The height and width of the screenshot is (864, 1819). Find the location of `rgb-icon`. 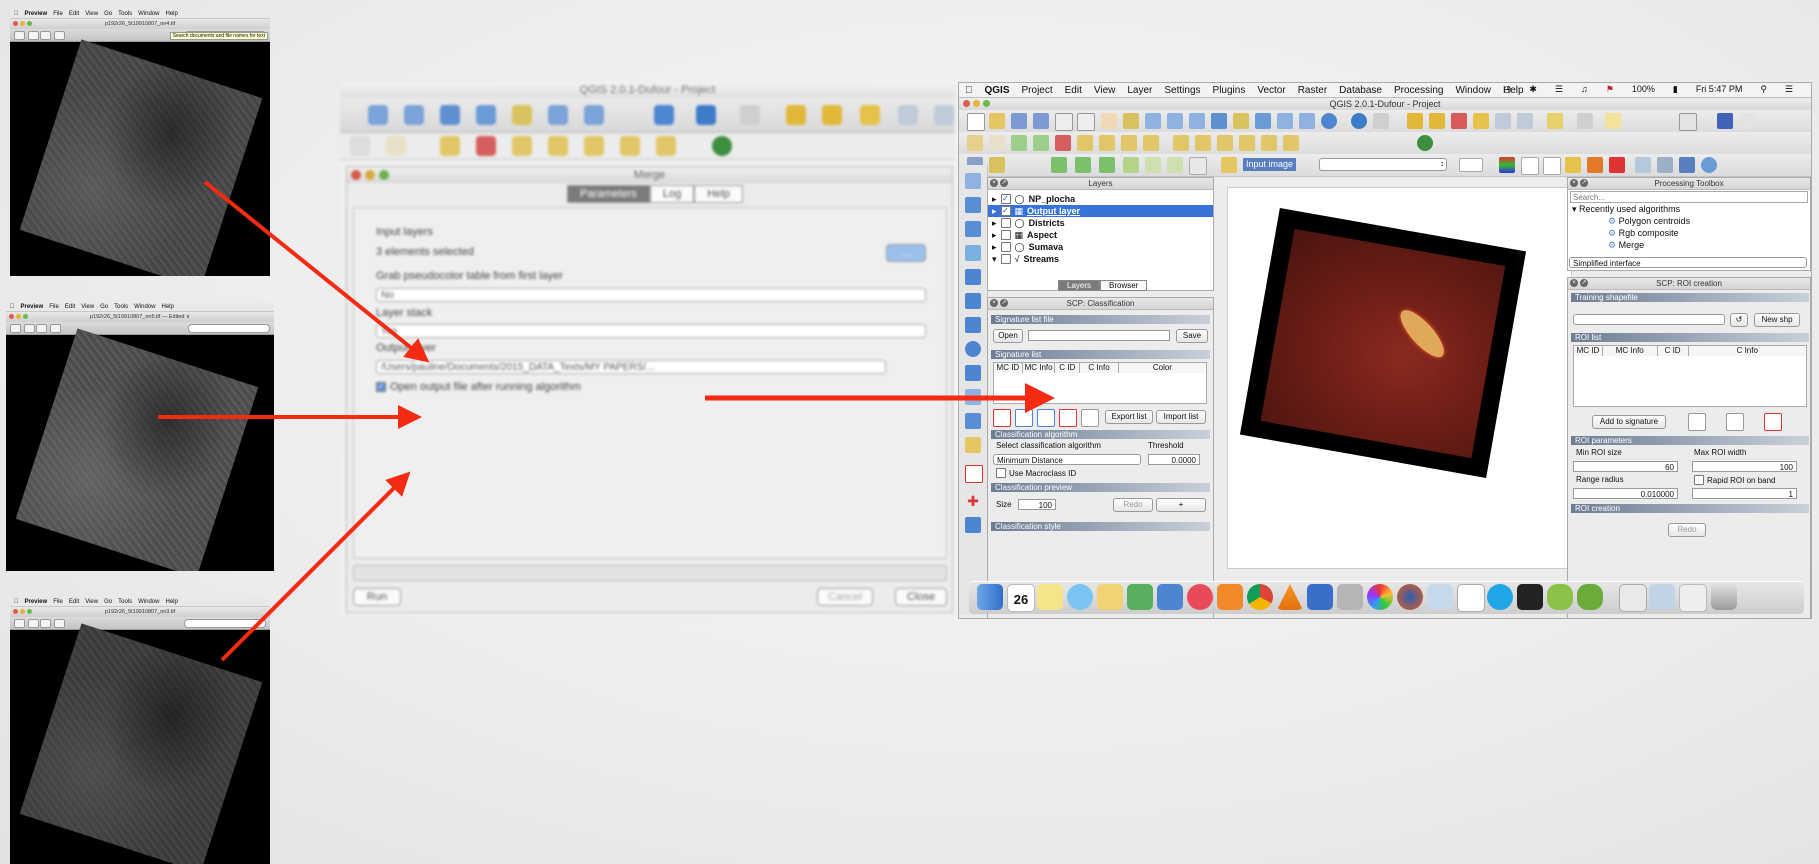

rgb-icon is located at coordinates (1507, 165).